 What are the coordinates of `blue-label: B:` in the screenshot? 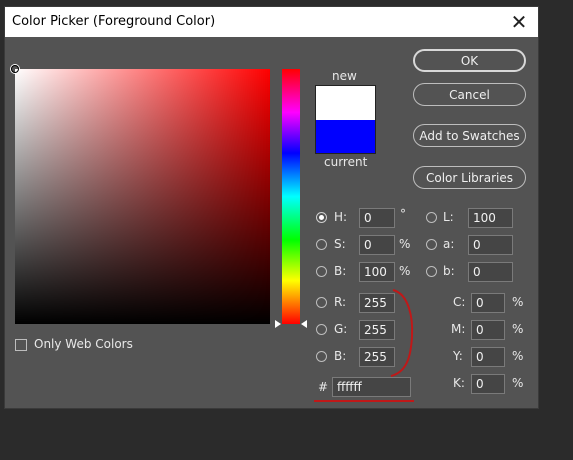 It's located at (340, 356).